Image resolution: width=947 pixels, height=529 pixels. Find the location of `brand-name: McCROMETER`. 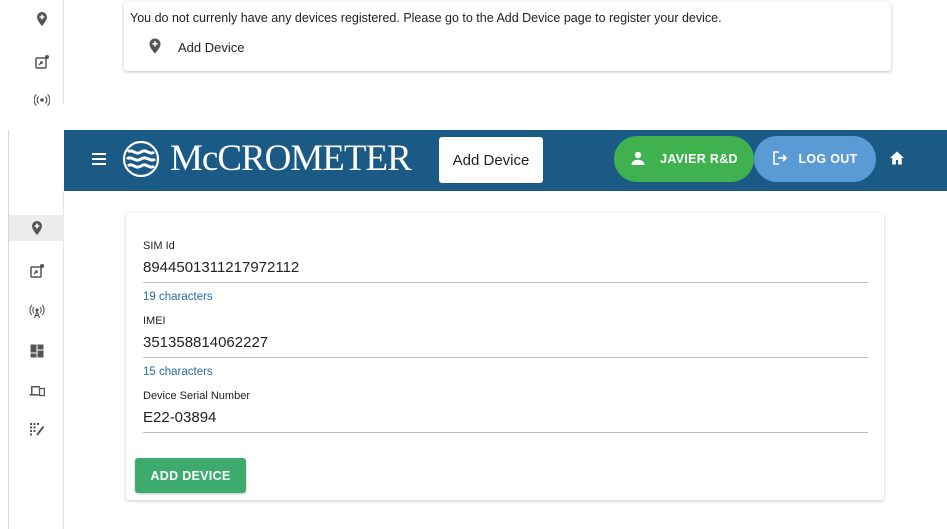

brand-name: McCROMETER is located at coordinates (291, 158).